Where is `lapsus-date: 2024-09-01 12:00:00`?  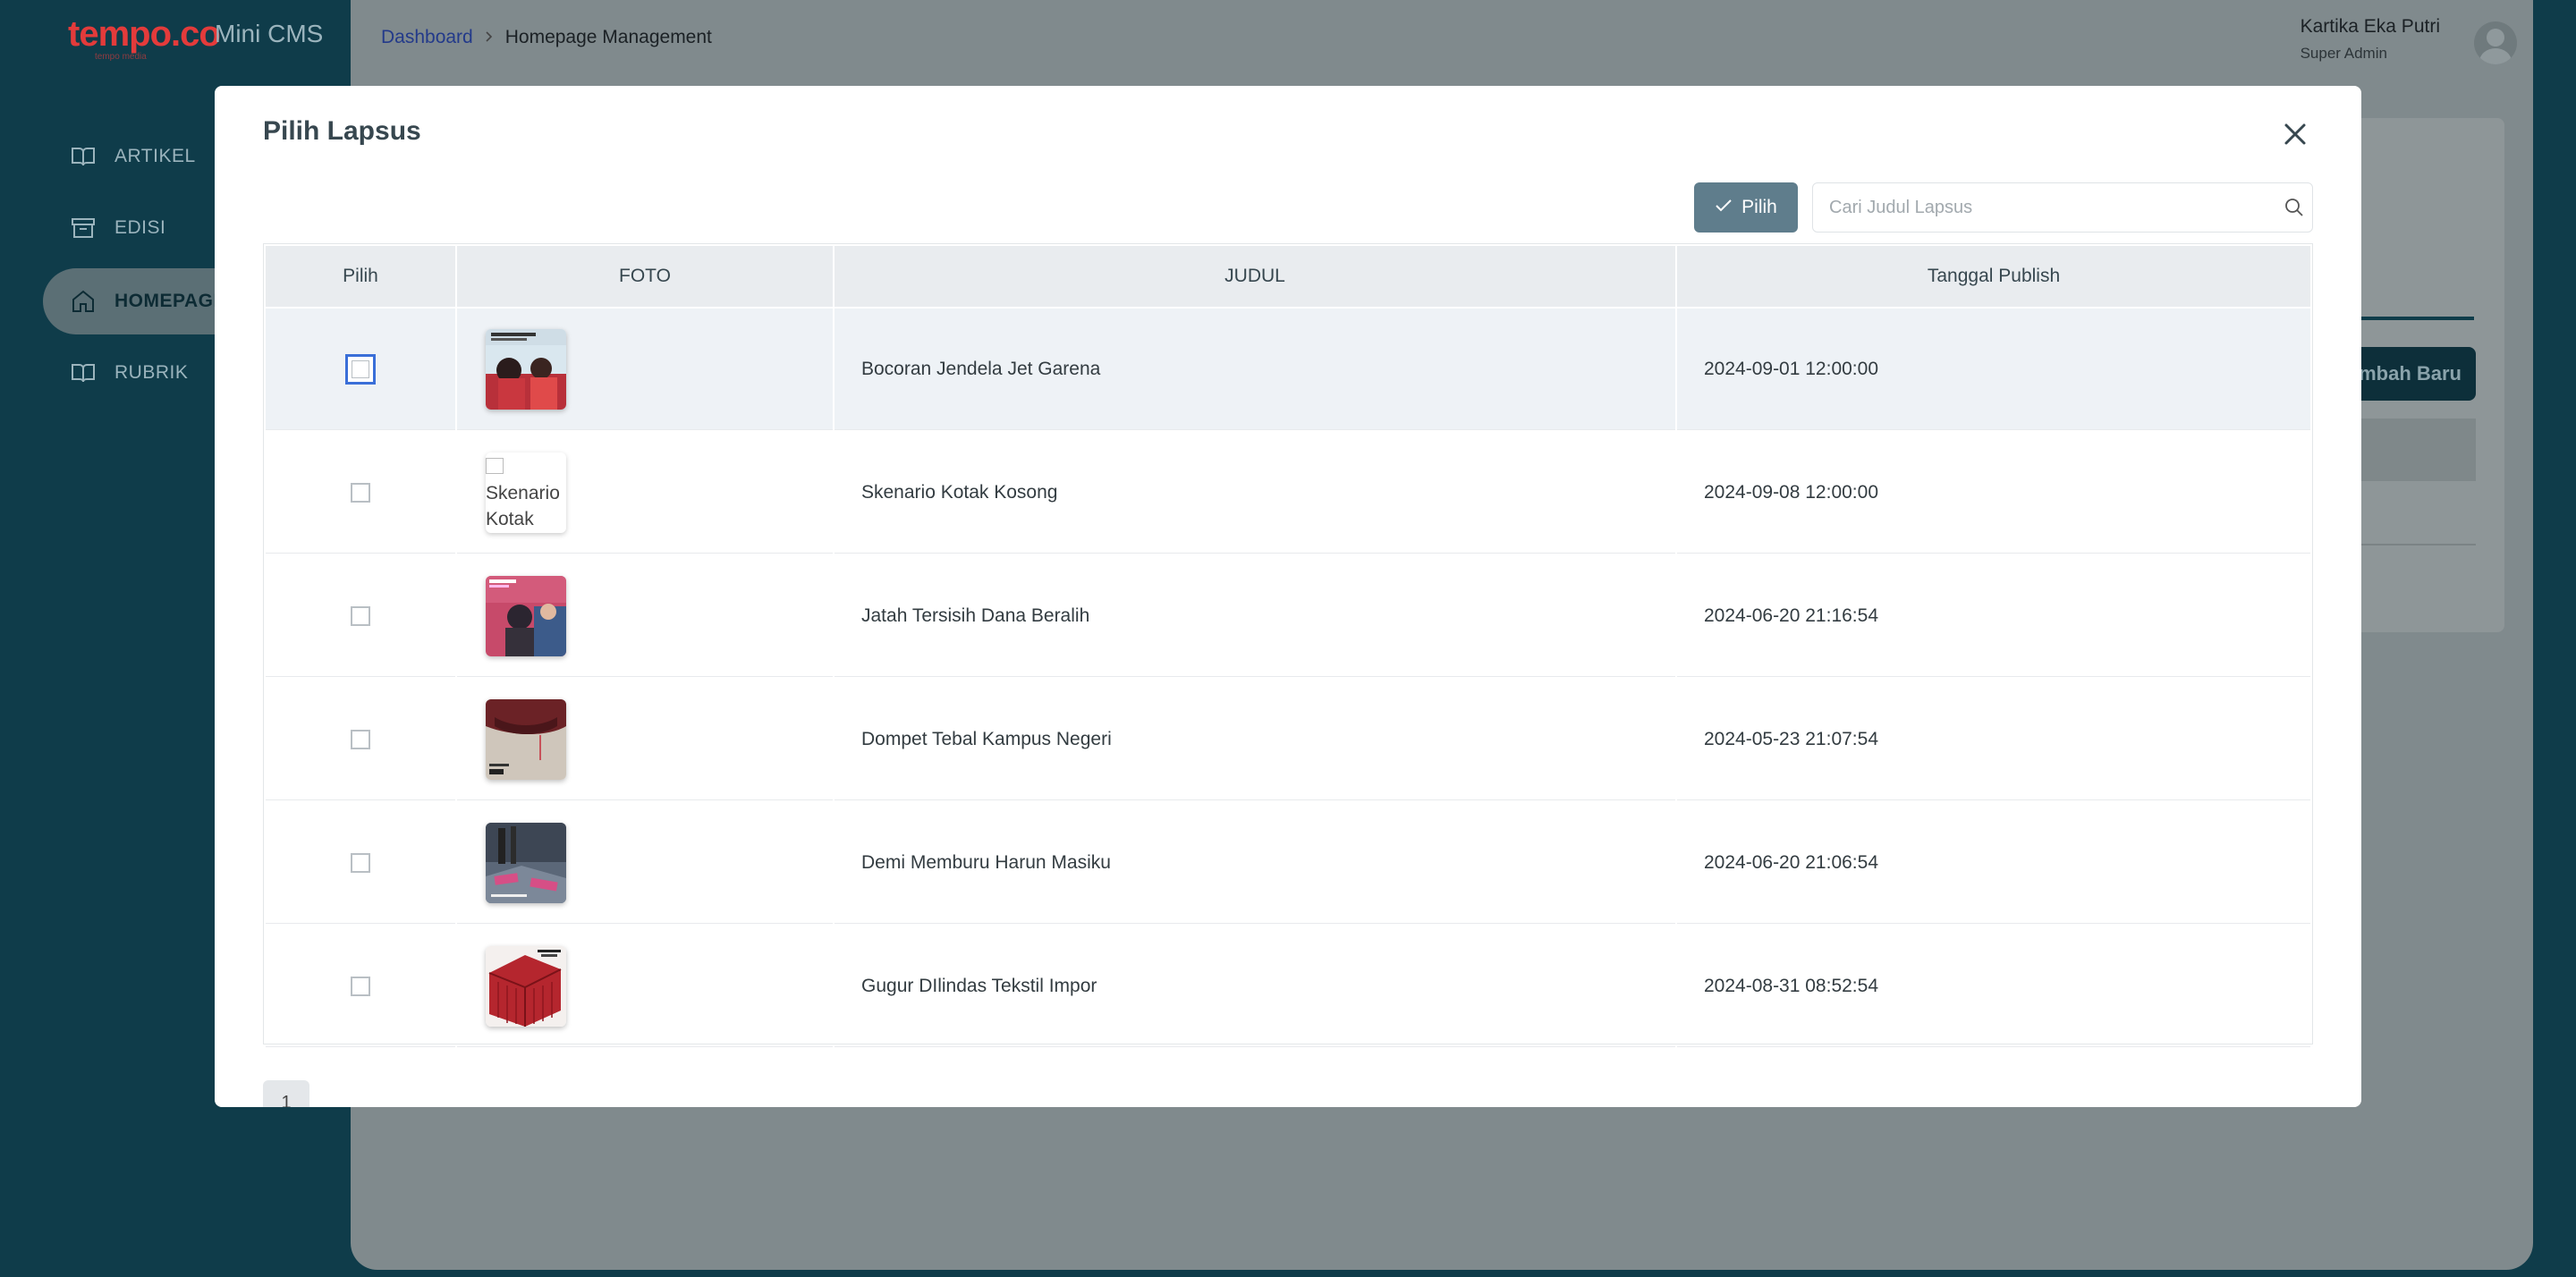 lapsus-date: 2024-09-01 12:00:00 is located at coordinates (1993, 369).